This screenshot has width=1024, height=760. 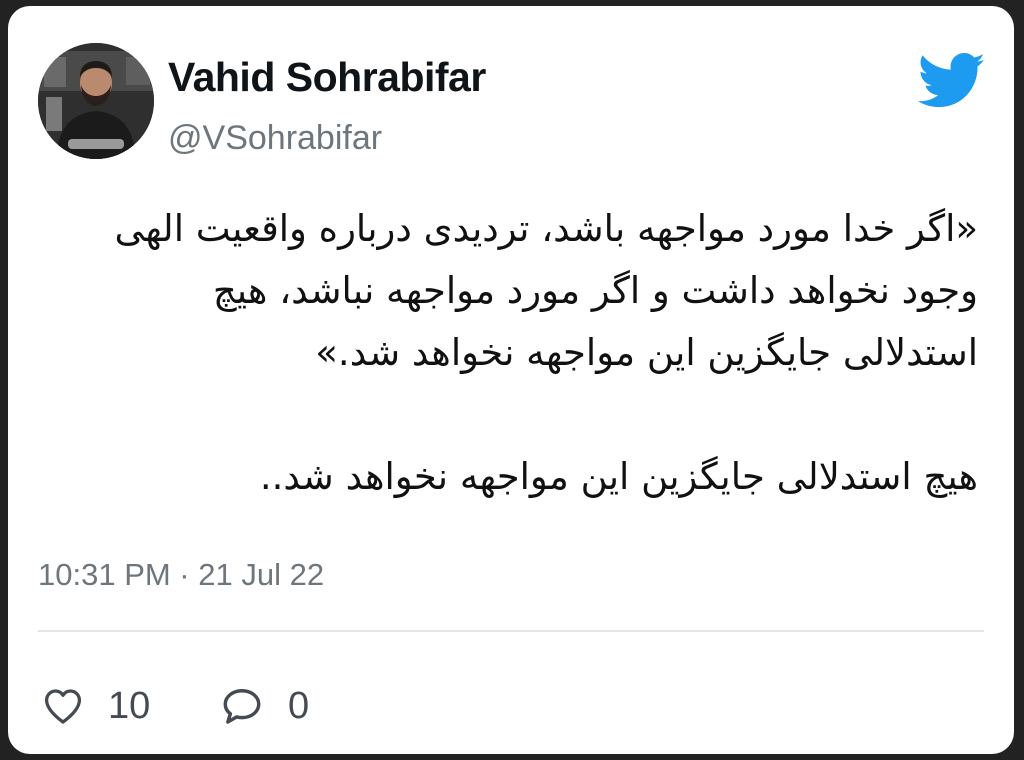 What do you see at coordinates (63, 706) in the screenshot?
I see `heart-icon` at bounding box center [63, 706].